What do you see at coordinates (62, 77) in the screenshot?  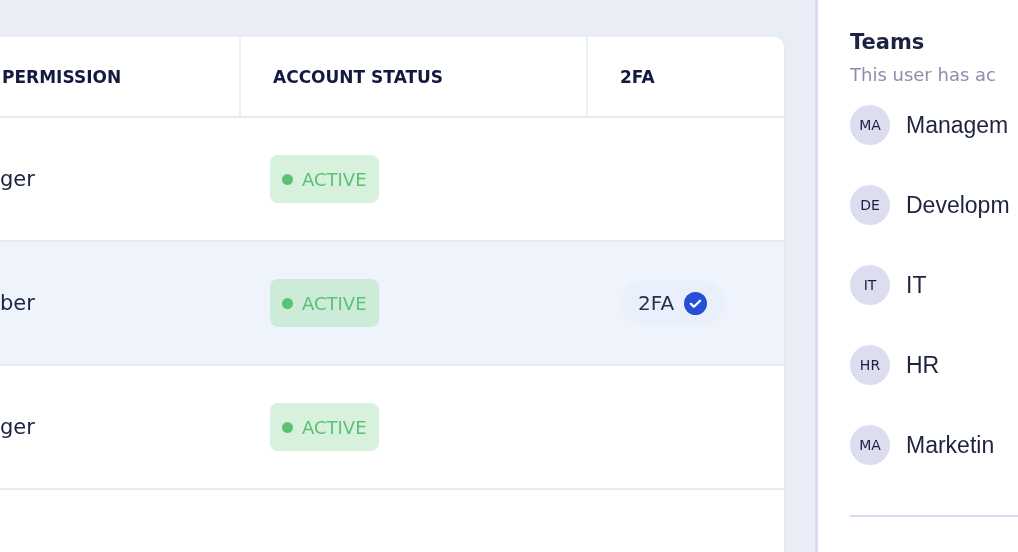 I see `column-header: PERMISSION` at bounding box center [62, 77].